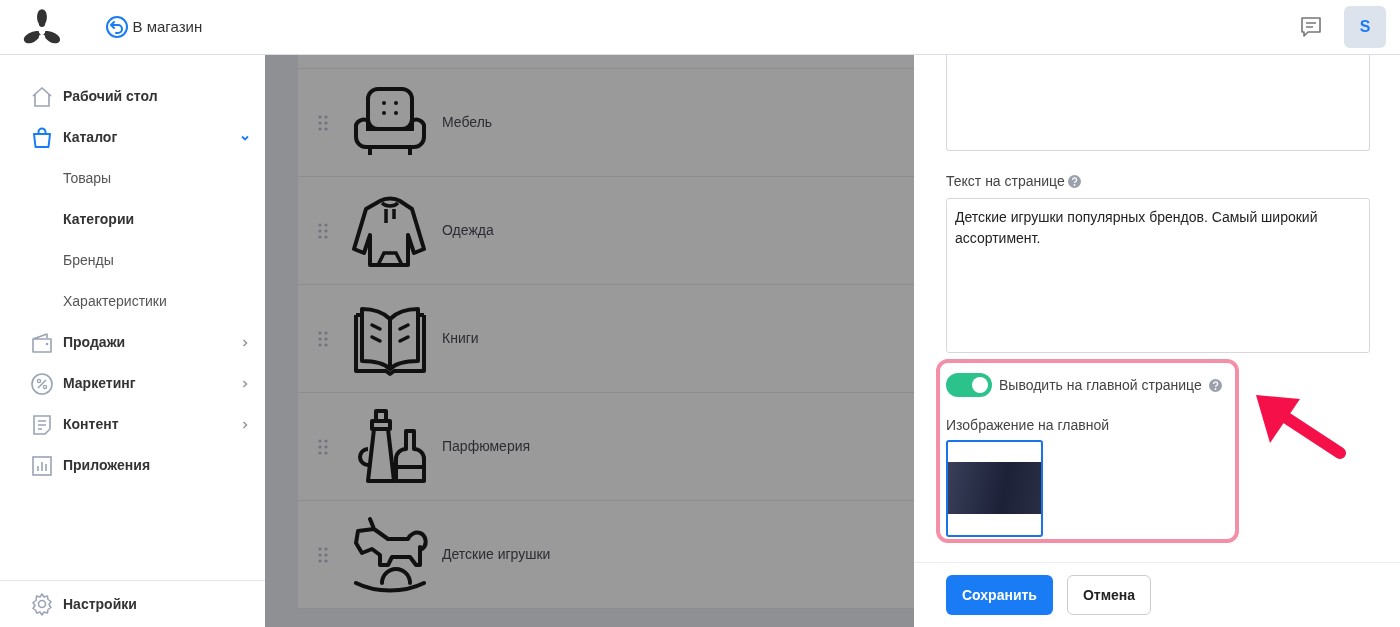  Describe the element at coordinates (132, 383) in the screenshot. I see `sidebar-item: Маркетинг` at that location.